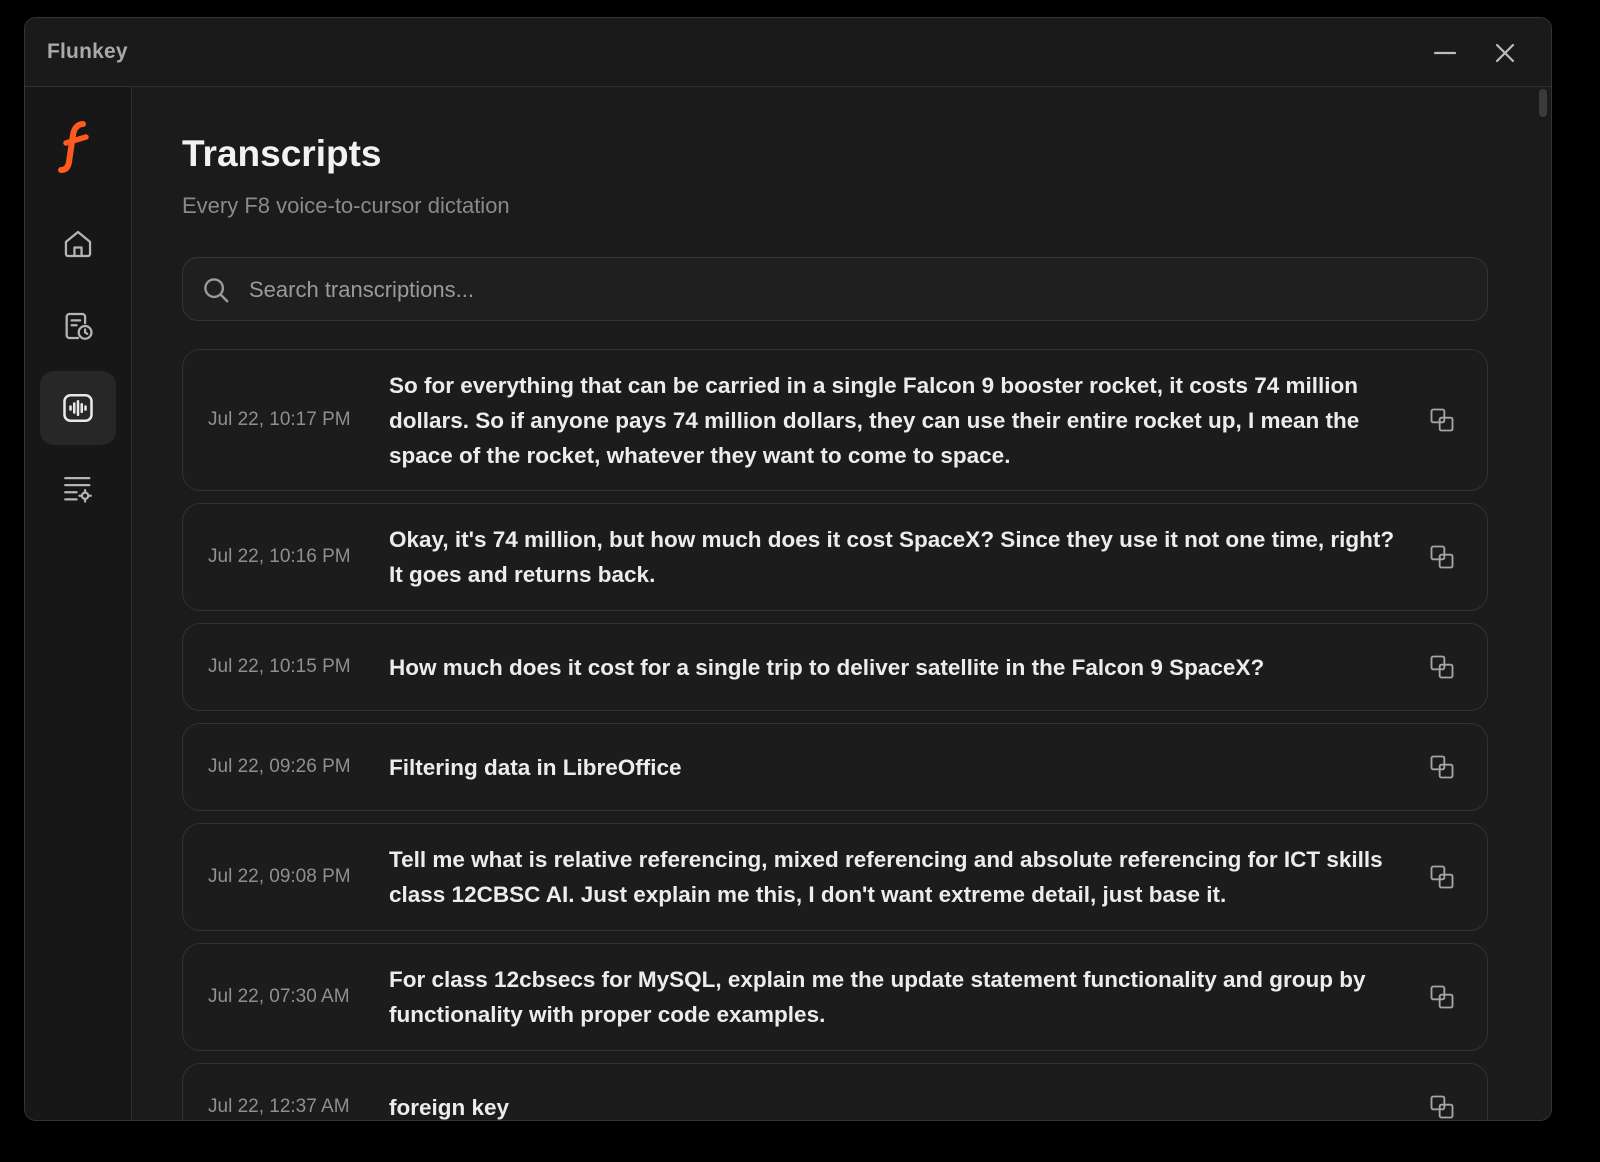 The width and height of the screenshot is (1600, 1162). I want to click on minimize-icon, so click(1445, 53).